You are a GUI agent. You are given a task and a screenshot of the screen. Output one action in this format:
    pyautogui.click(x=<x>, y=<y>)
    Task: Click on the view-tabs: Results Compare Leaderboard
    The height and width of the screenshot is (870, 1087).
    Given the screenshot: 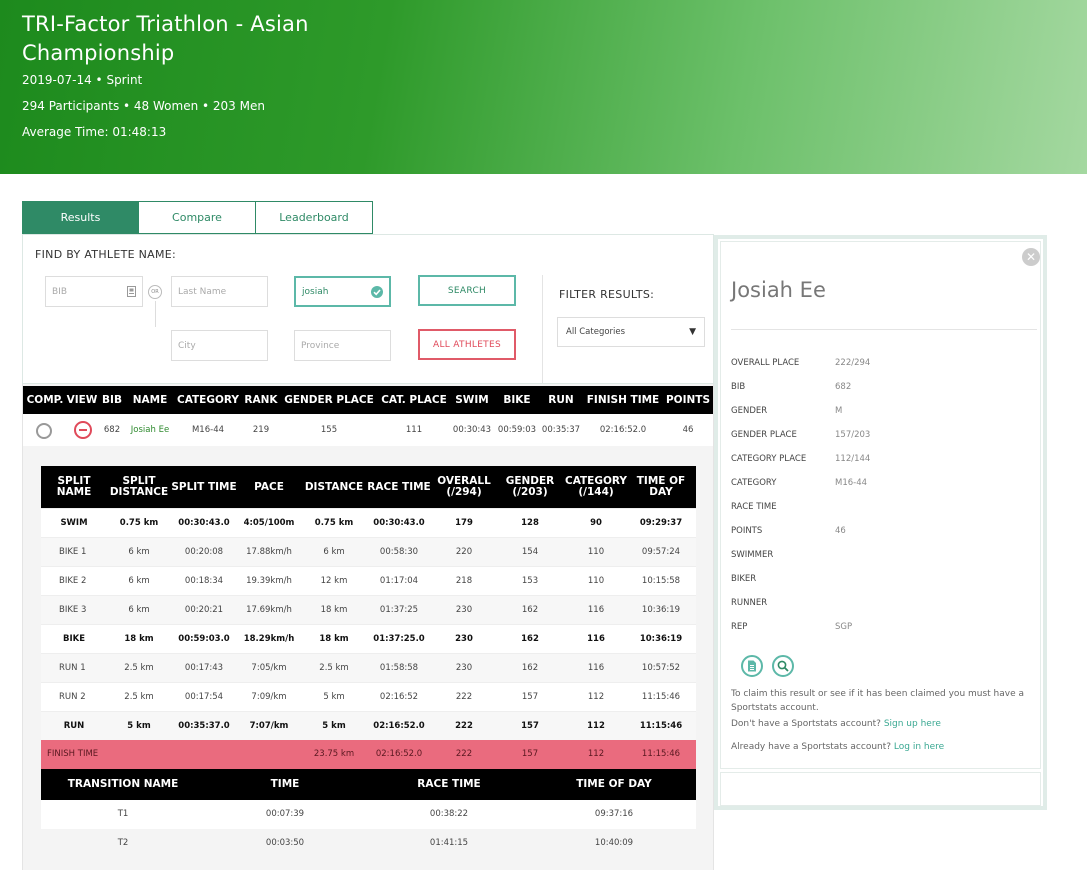 What is the action you would take?
    pyautogui.click(x=197, y=217)
    